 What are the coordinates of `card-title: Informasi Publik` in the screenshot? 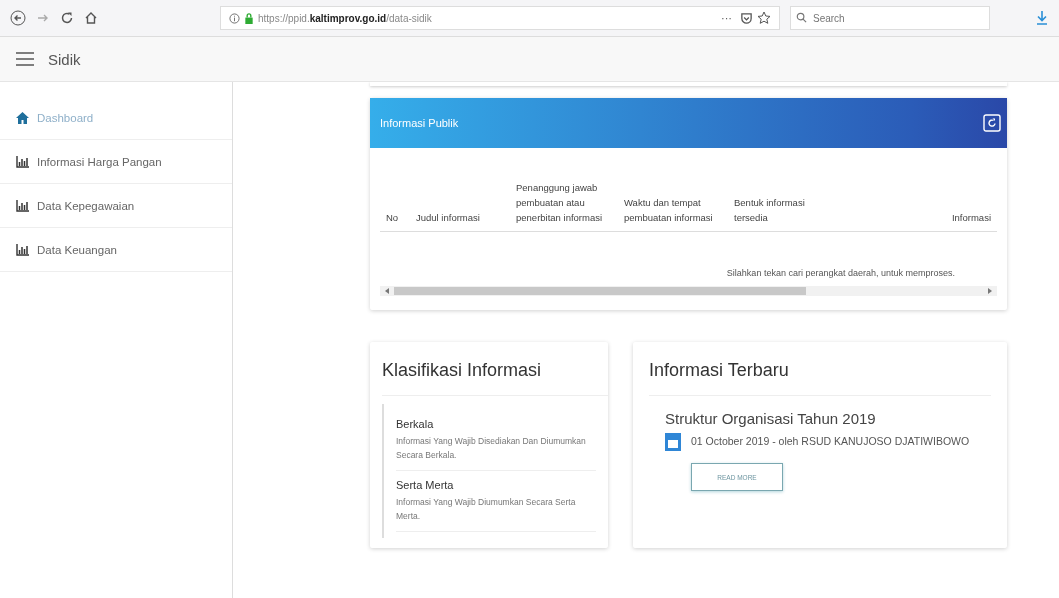 It's located at (419, 123).